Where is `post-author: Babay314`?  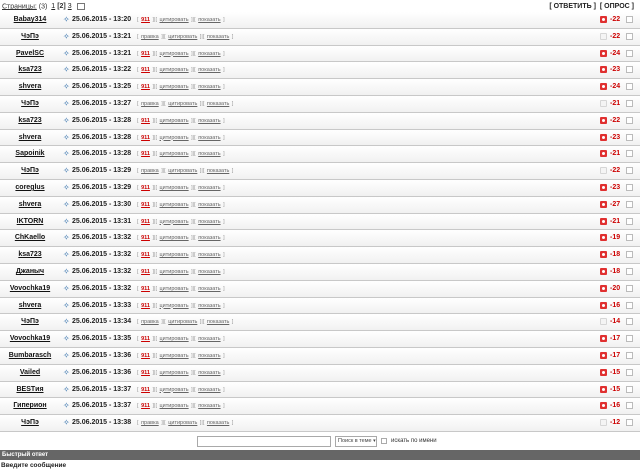 post-author: Babay314 is located at coordinates (30, 19).